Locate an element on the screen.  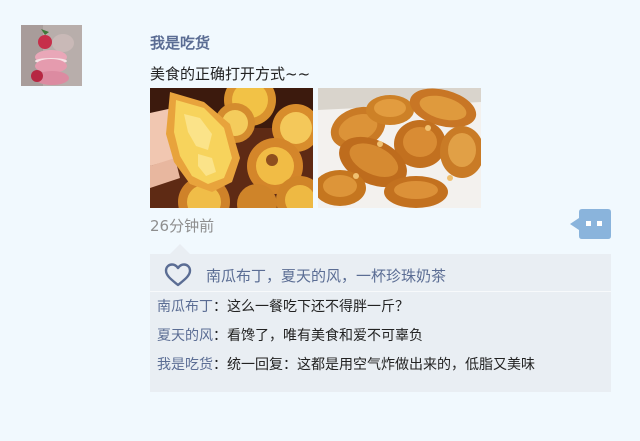
comment-text: 看馋了，唯有美食和爱不可辜负 is located at coordinates (325, 336).